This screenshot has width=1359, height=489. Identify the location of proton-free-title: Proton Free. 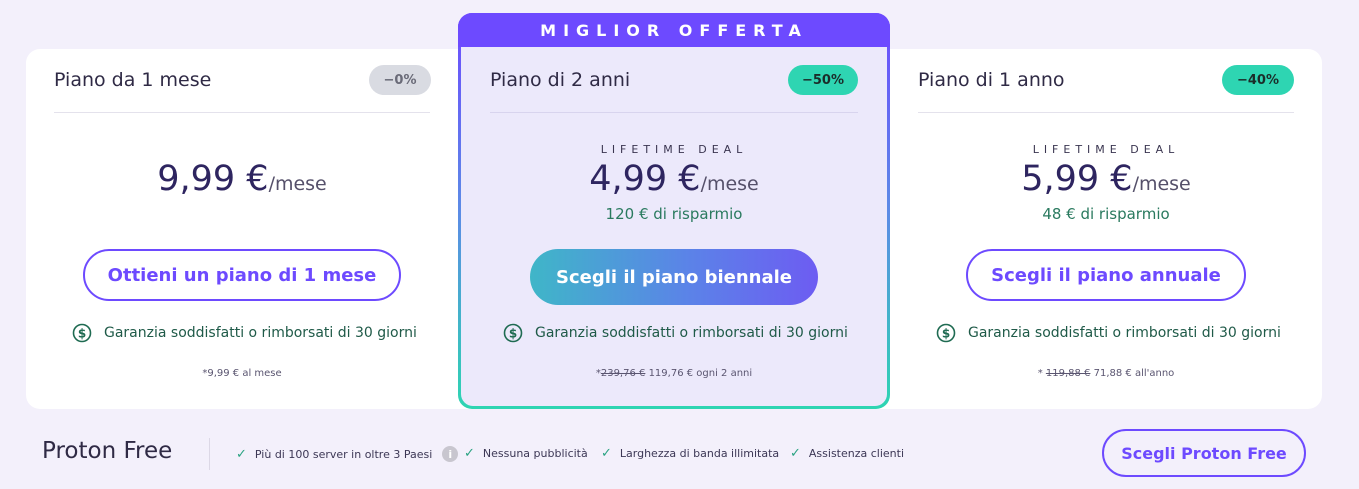
(107, 451).